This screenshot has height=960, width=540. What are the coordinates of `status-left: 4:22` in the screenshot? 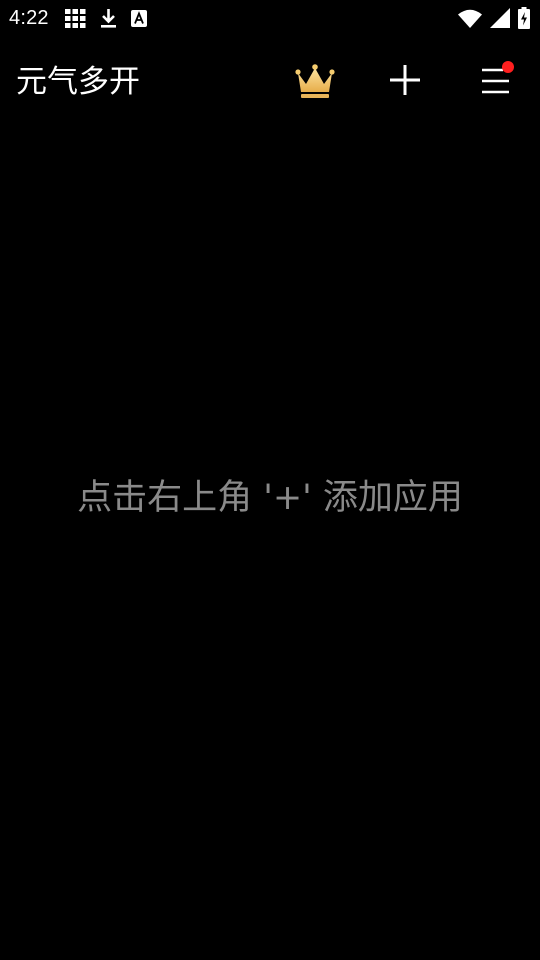 It's located at (85, 18).